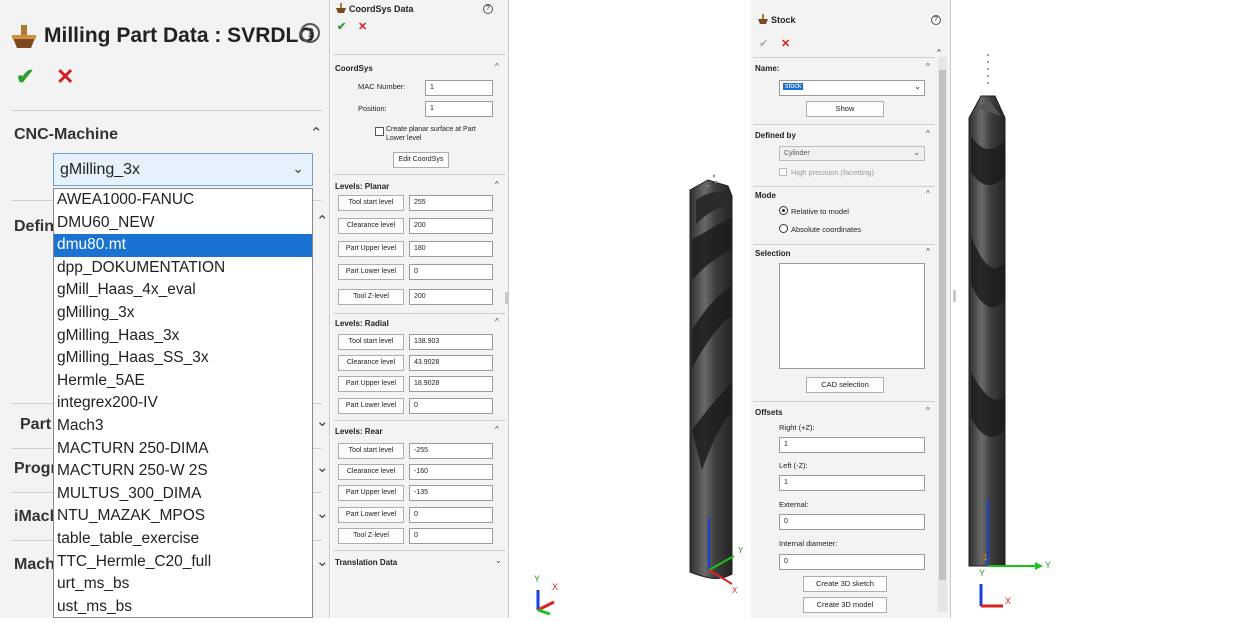 The image size is (1239, 623). Describe the element at coordinates (183, 494) in the screenshot. I see `list-item: MULTUS_300_DIMA` at that location.